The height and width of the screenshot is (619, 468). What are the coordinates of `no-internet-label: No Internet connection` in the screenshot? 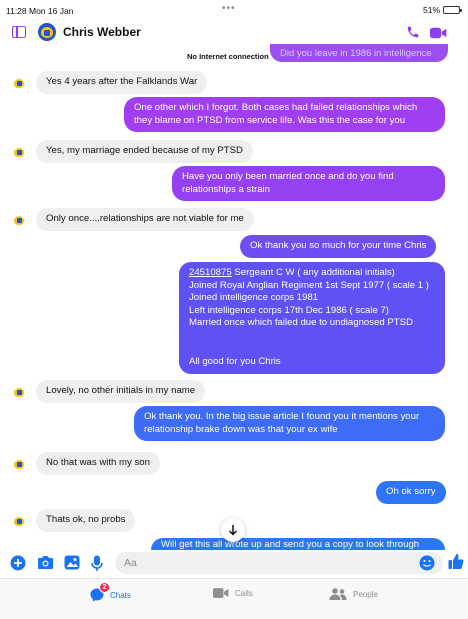 It's located at (228, 56).